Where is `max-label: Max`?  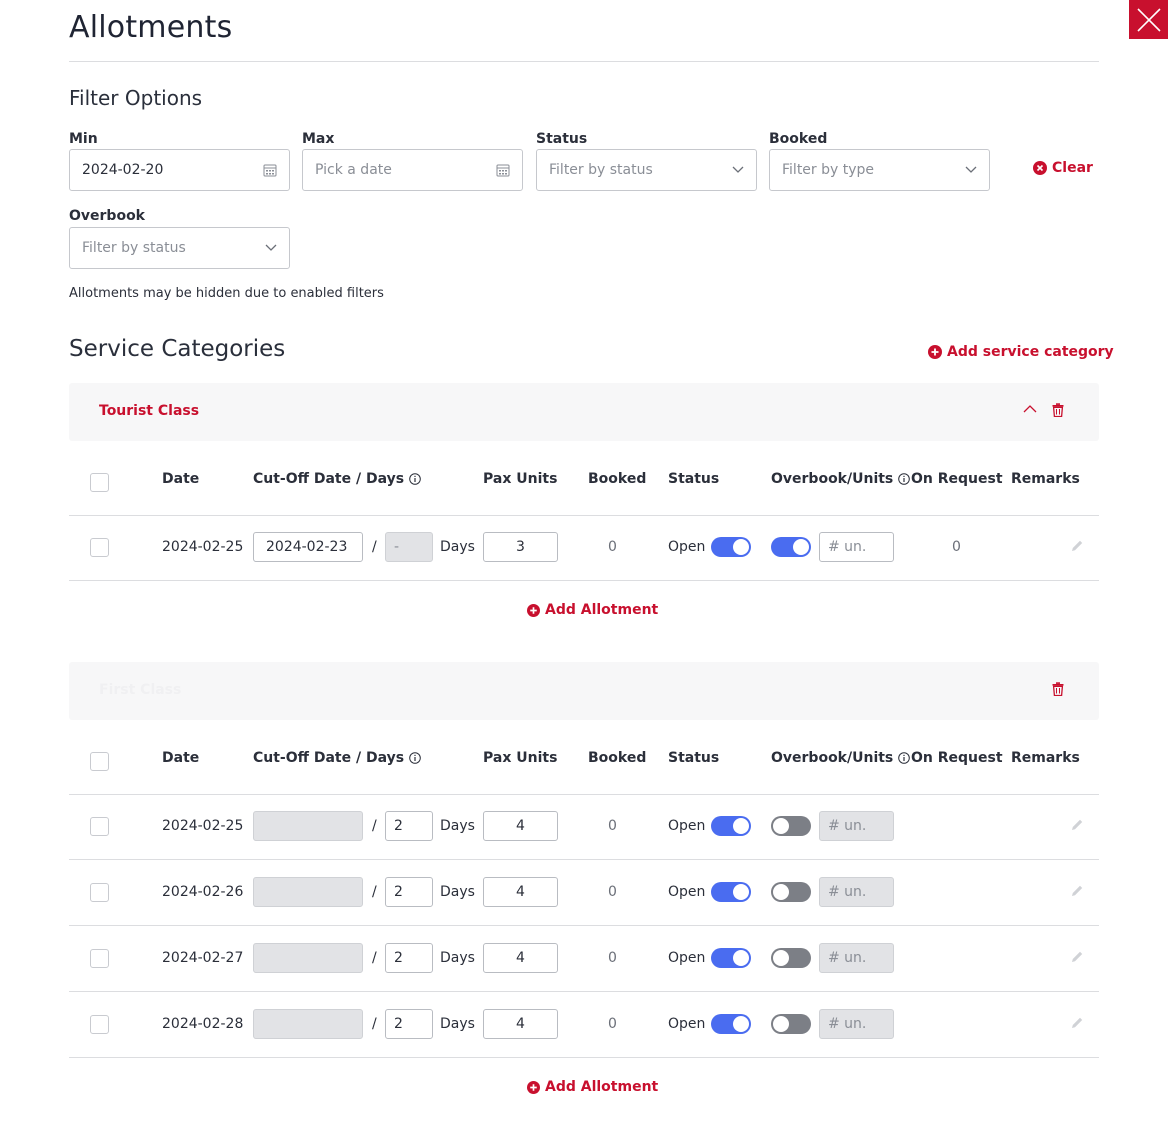 max-label: Max is located at coordinates (318, 139).